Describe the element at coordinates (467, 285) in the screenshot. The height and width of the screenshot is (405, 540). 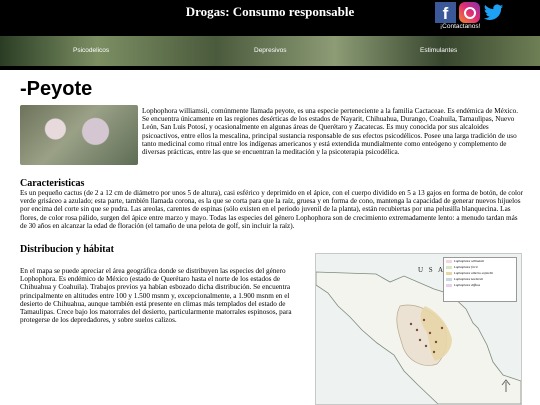
I see `legend-item: Lophophora diffusa` at that location.